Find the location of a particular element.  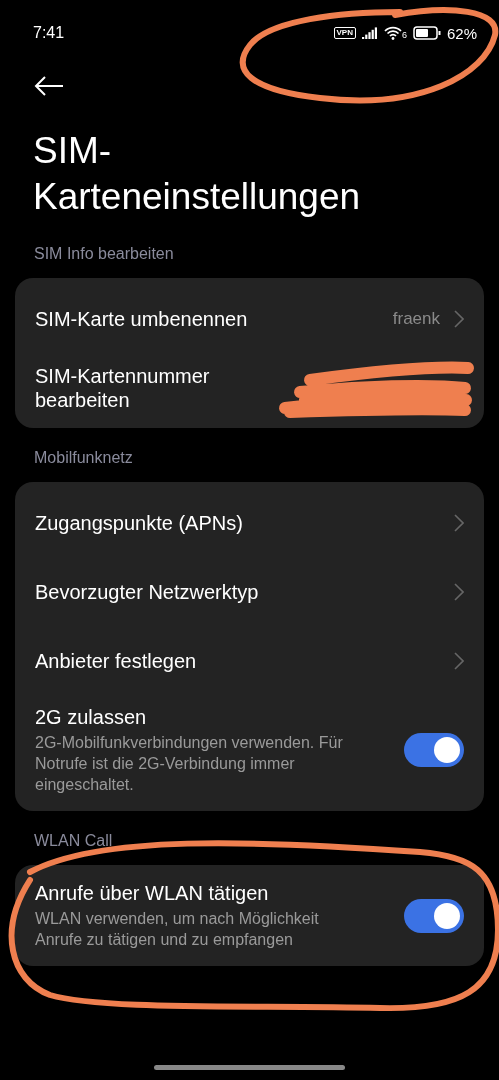

row-title: Bevorzugter Netzwerktyp is located at coordinates (147, 591).